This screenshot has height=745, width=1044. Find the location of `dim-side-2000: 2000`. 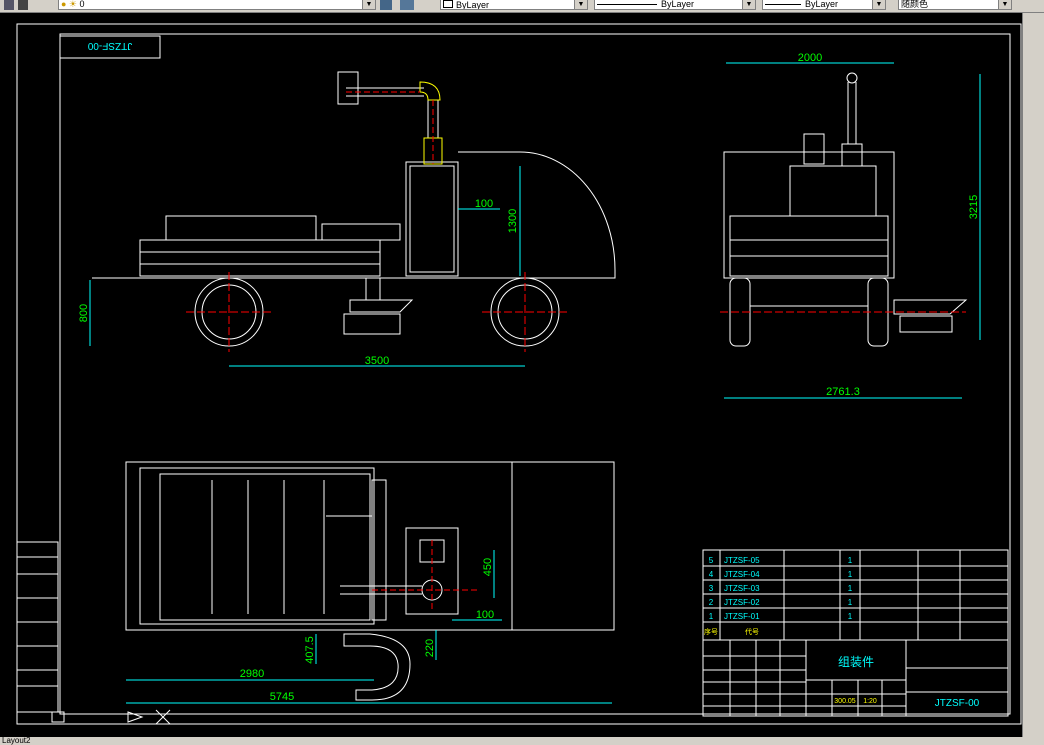

dim-side-2000: 2000 is located at coordinates (810, 58).